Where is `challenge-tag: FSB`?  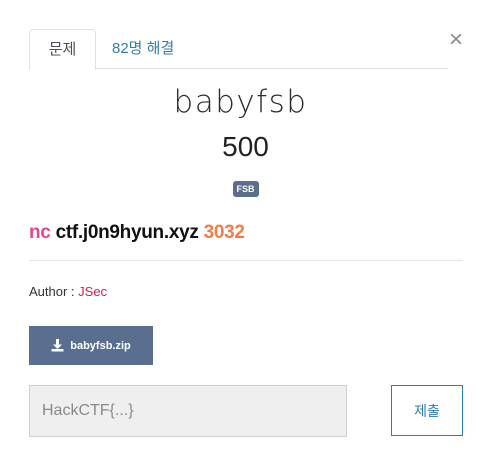 challenge-tag: FSB is located at coordinates (245, 189).